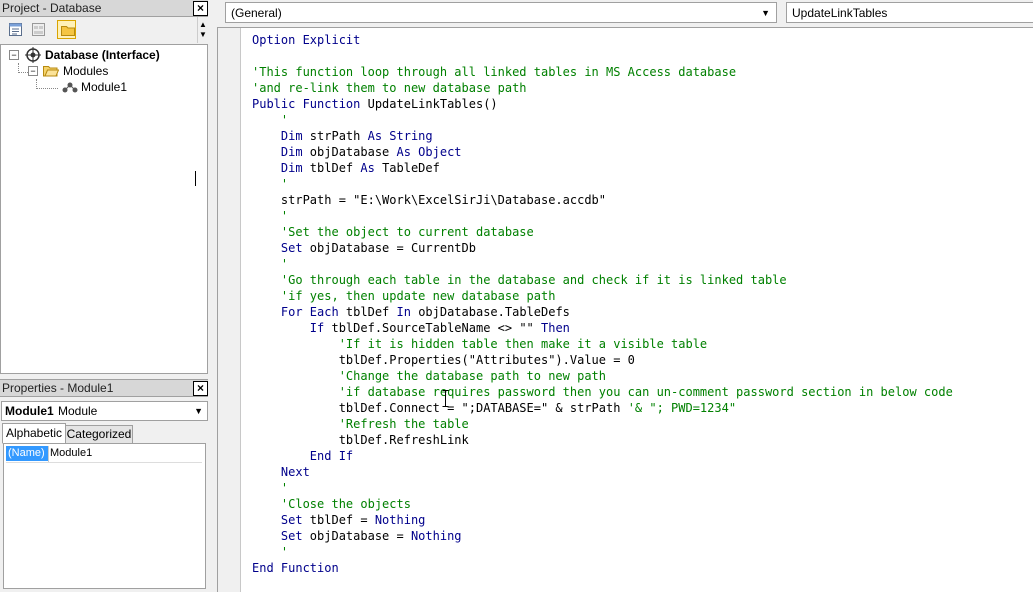  Describe the element at coordinates (203, 25) in the screenshot. I see `scroll-up-icon: ▲` at that location.